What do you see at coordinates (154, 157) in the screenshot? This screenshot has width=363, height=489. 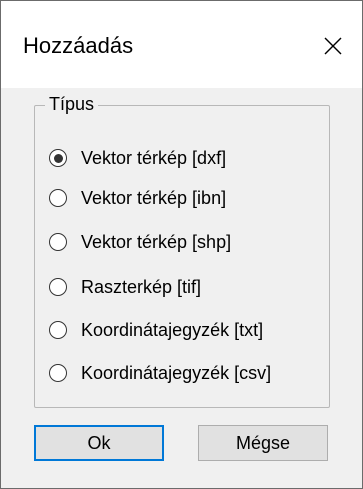 I see `radio-label: Vektor térkép [dxf]` at bounding box center [154, 157].